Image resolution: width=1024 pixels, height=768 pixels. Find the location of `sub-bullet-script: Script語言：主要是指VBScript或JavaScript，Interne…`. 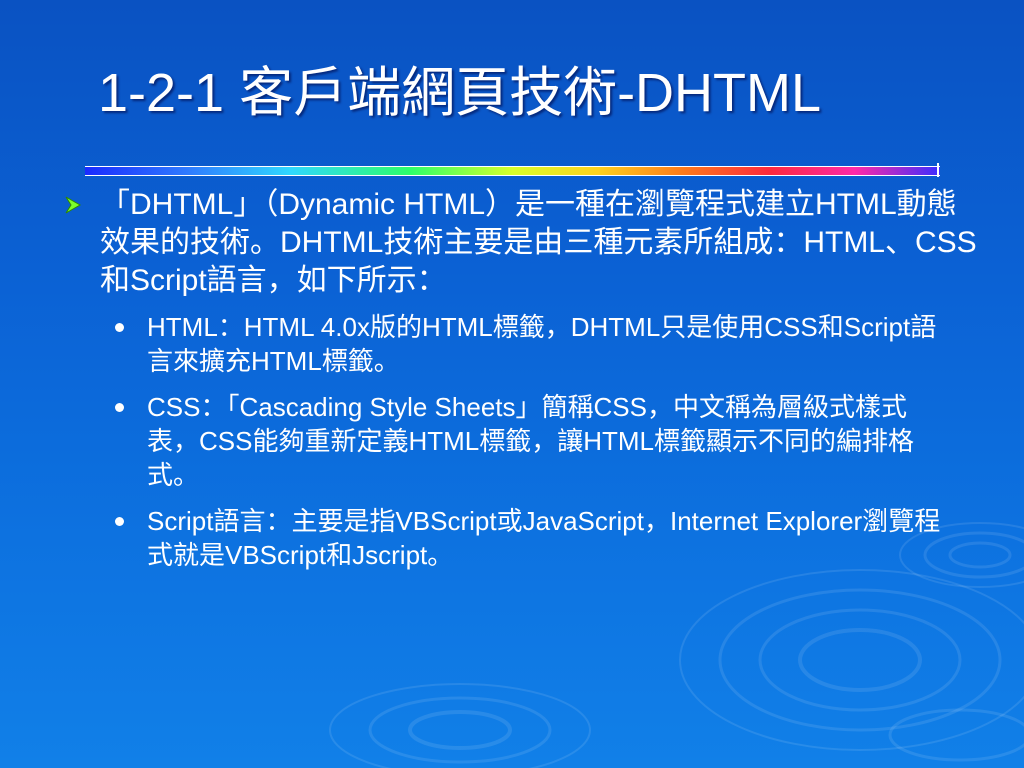

sub-bullet-script: Script語言：主要是指VBScript或JavaScript，Interne… is located at coordinates (557, 538).